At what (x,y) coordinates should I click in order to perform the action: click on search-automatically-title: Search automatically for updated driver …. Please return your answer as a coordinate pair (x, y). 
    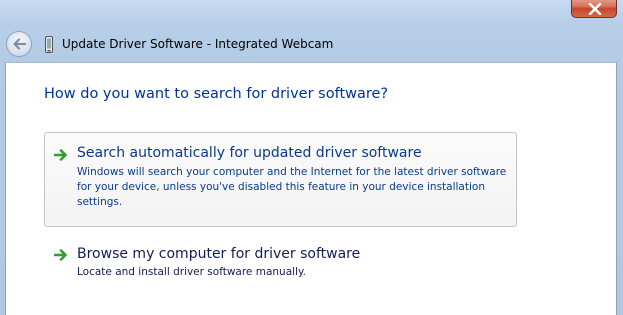
    Looking at the image, I should click on (249, 153).